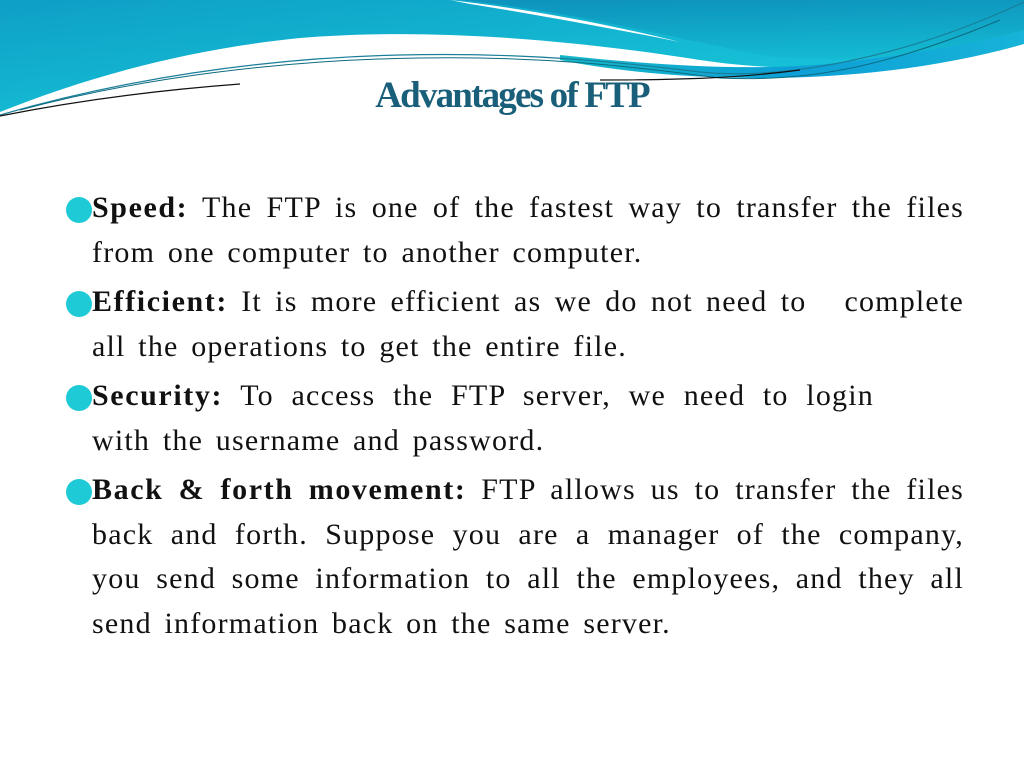  I want to click on bullet-term: Efficient:, so click(160, 301).